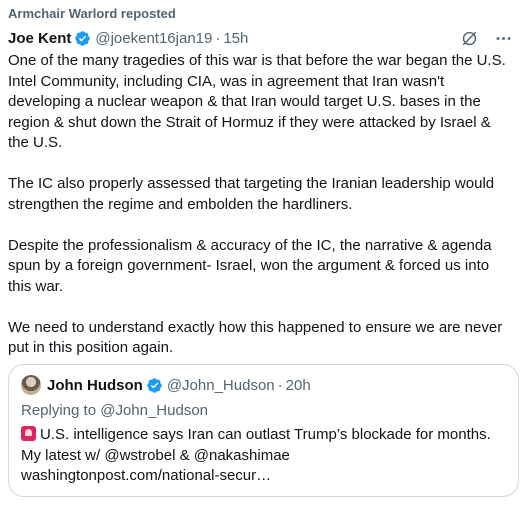  What do you see at coordinates (469, 38) in the screenshot?
I see `grok-icon` at bounding box center [469, 38].